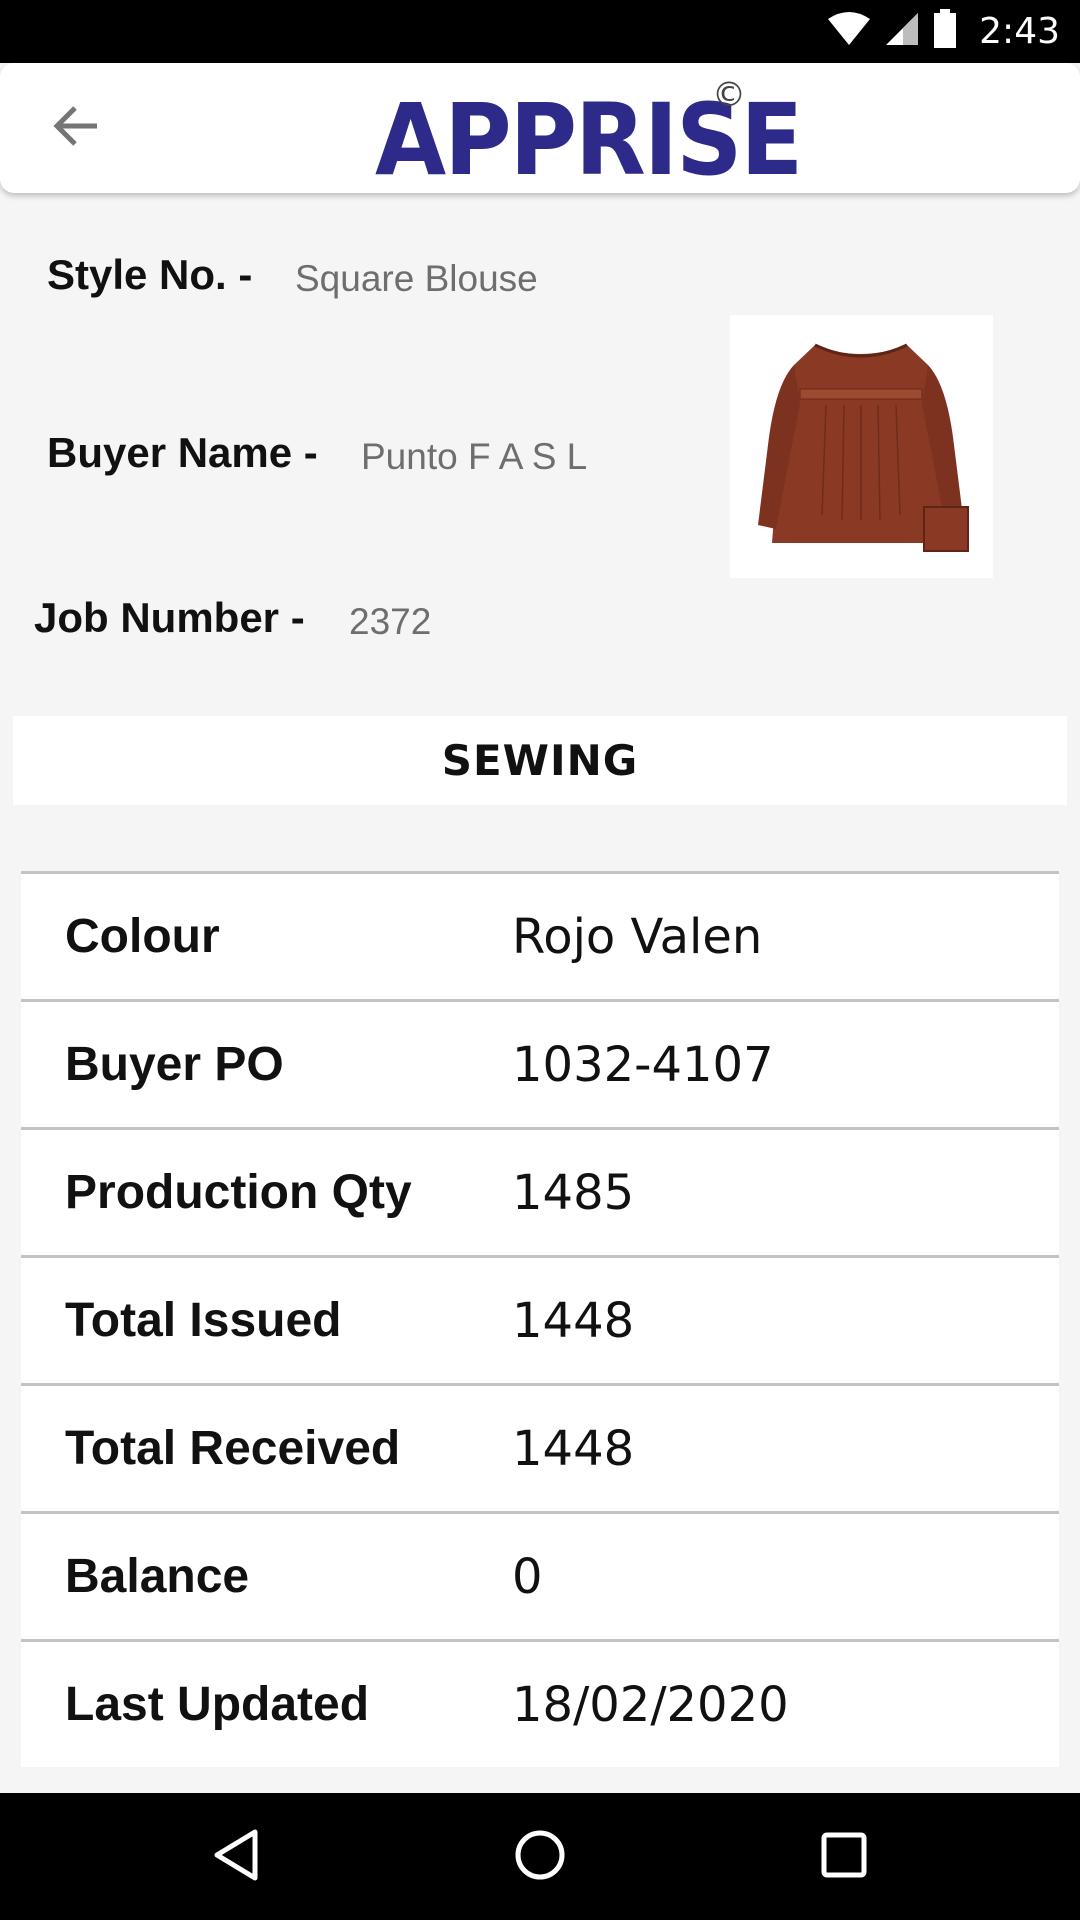  What do you see at coordinates (182, 452) in the screenshot?
I see `buyer-name-label: Buyer Name -` at bounding box center [182, 452].